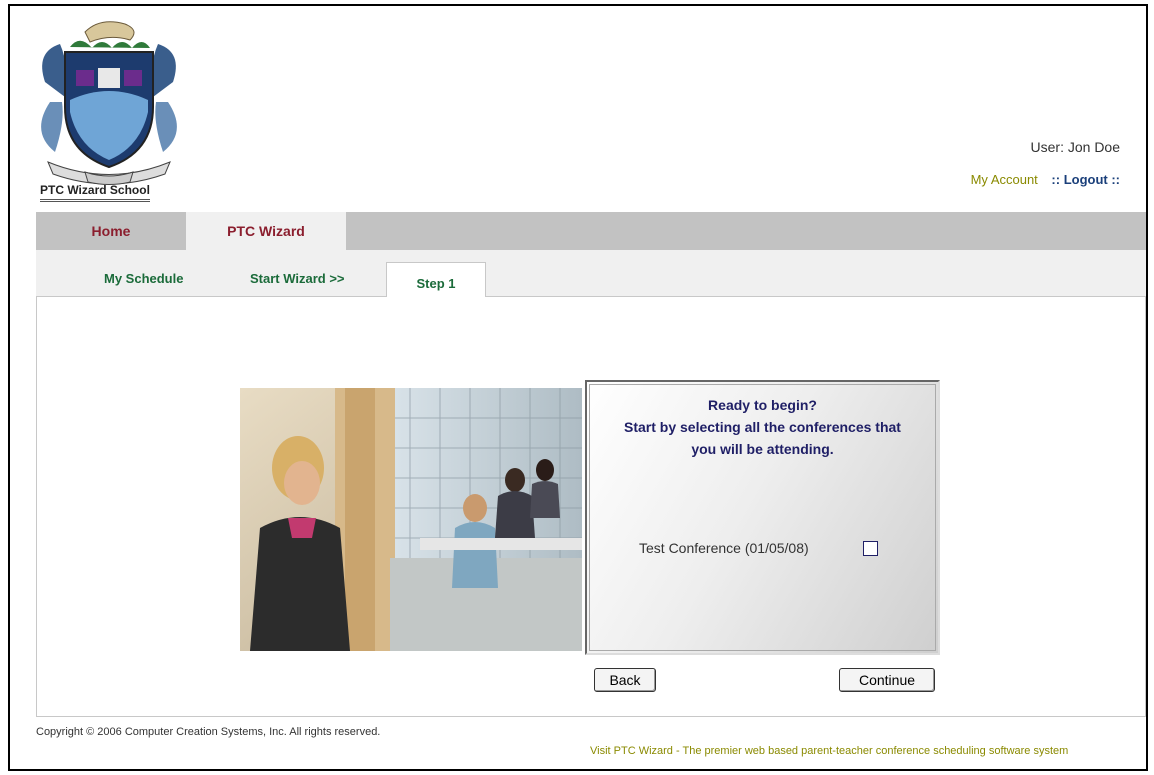 The width and height of the screenshot is (1154, 775). What do you see at coordinates (1085, 179) in the screenshot?
I see `logout-link: :: Logout ::` at bounding box center [1085, 179].